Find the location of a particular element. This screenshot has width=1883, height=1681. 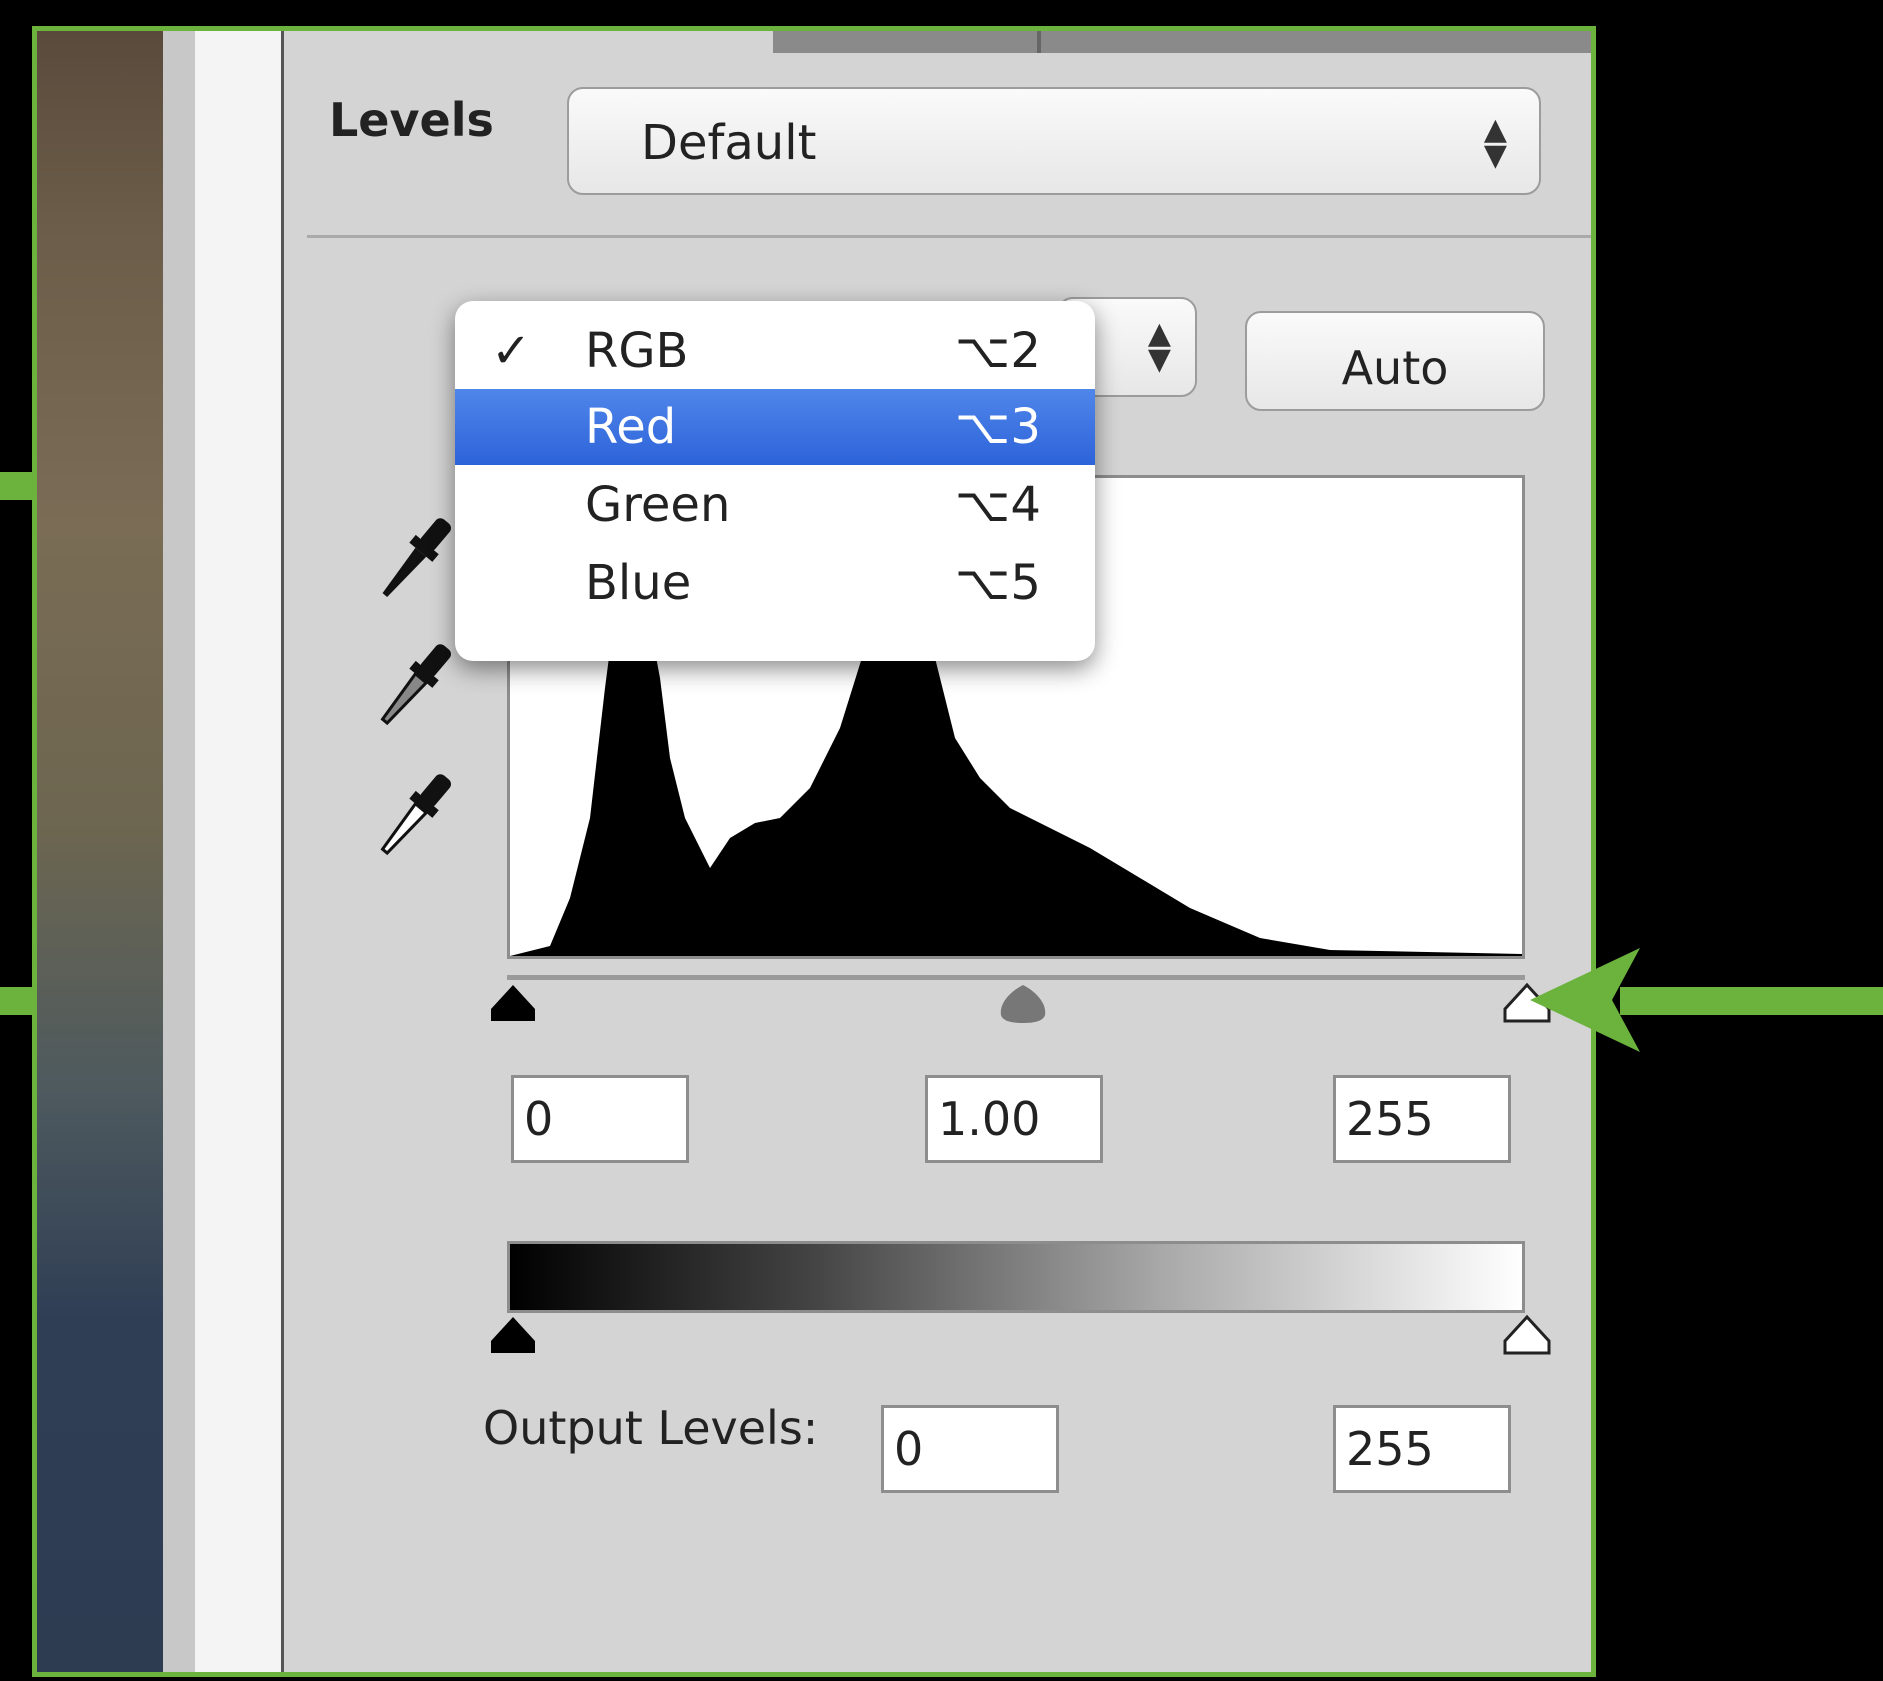

auto-button: Auto is located at coordinates (1395, 361).